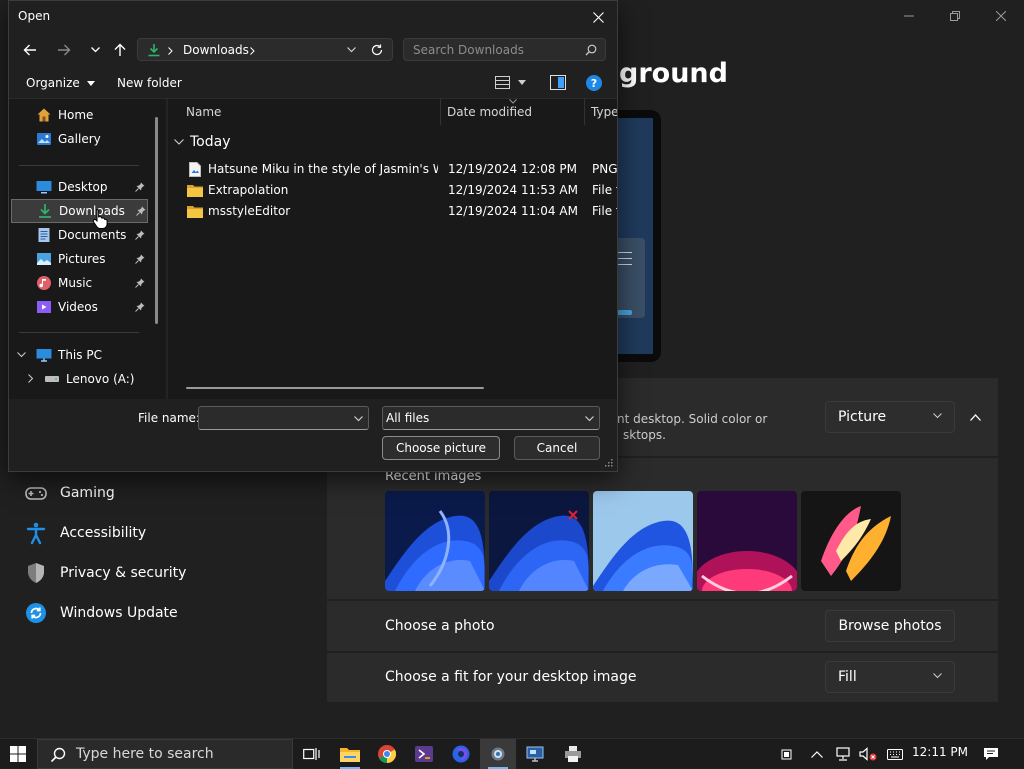 The image size is (1024, 769). I want to click on view-options-button, so click(510, 82).